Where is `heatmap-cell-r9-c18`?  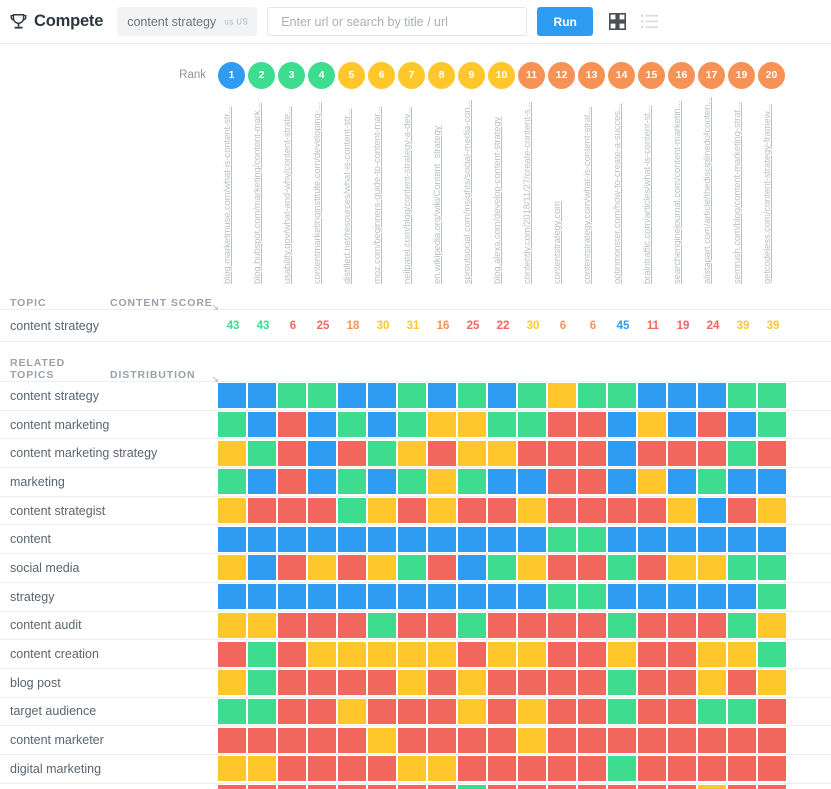 heatmap-cell-r9-c18 is located at coordinates (742, 625).